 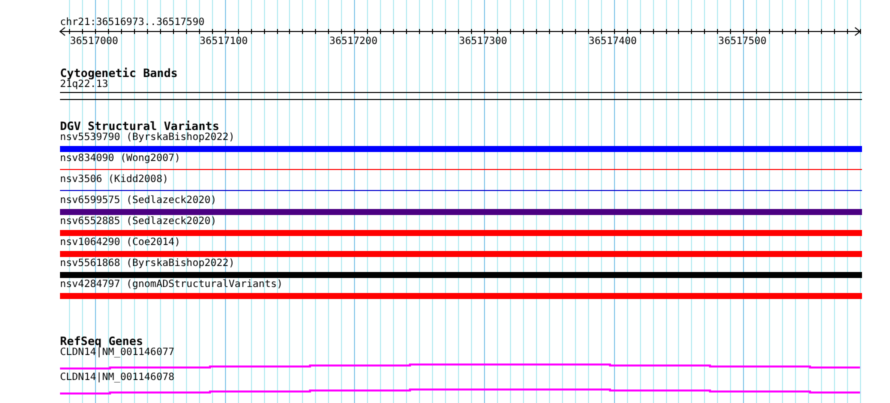 I want to click on feature-label: nsv6599575 (Sedlazeck2020), so click(x=138, y=201).